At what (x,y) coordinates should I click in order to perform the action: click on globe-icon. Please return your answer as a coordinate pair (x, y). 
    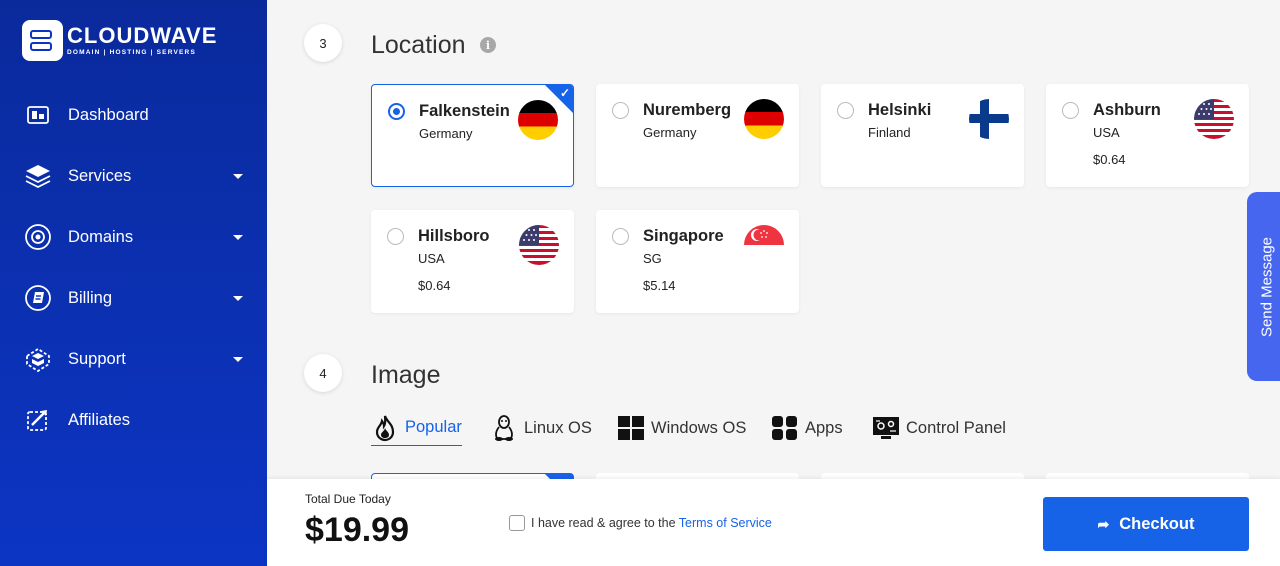
    Looking at the image, I should click on (38, 237).